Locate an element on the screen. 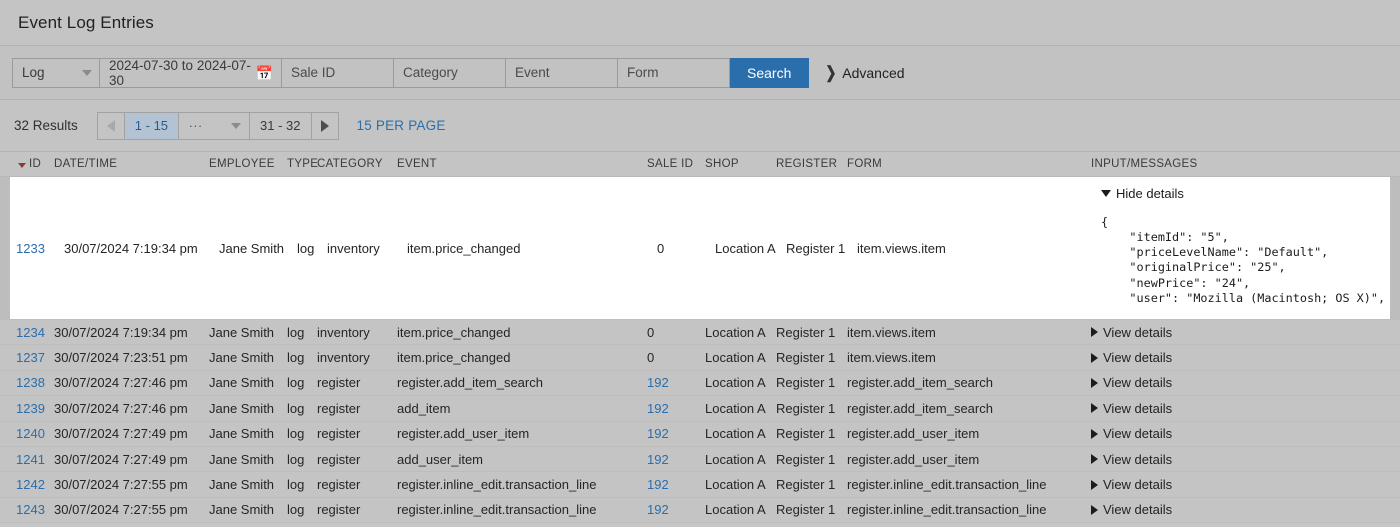 The width and height of the screenshot is (1400, 527). cell-id: 1243 is located at coordinates (27, 509).